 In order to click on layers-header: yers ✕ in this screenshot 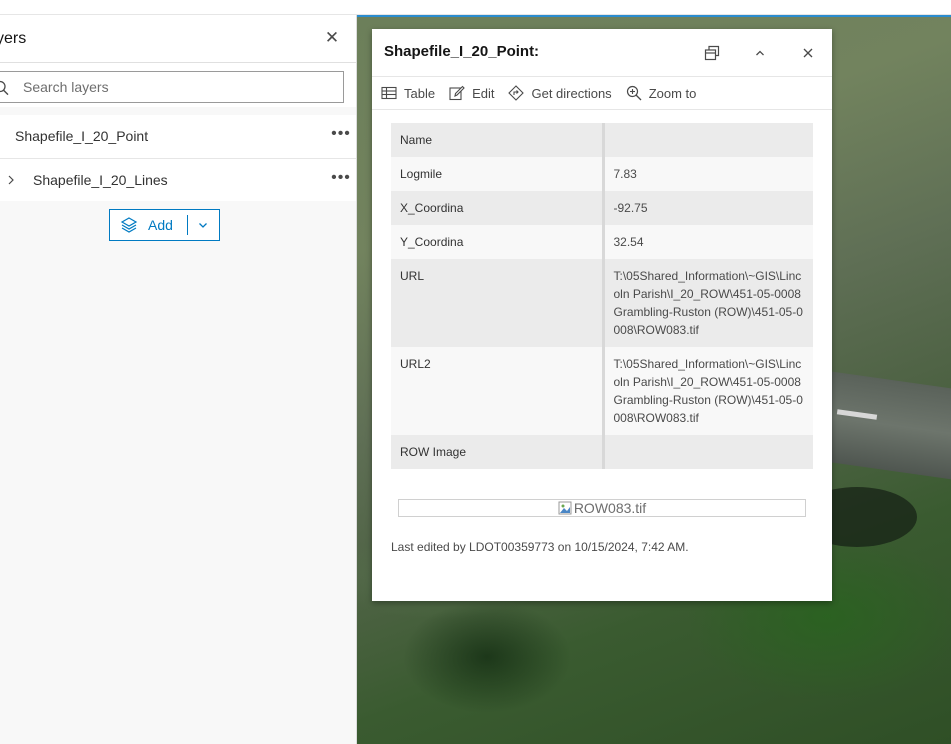, I will do `click(178, 39)`.